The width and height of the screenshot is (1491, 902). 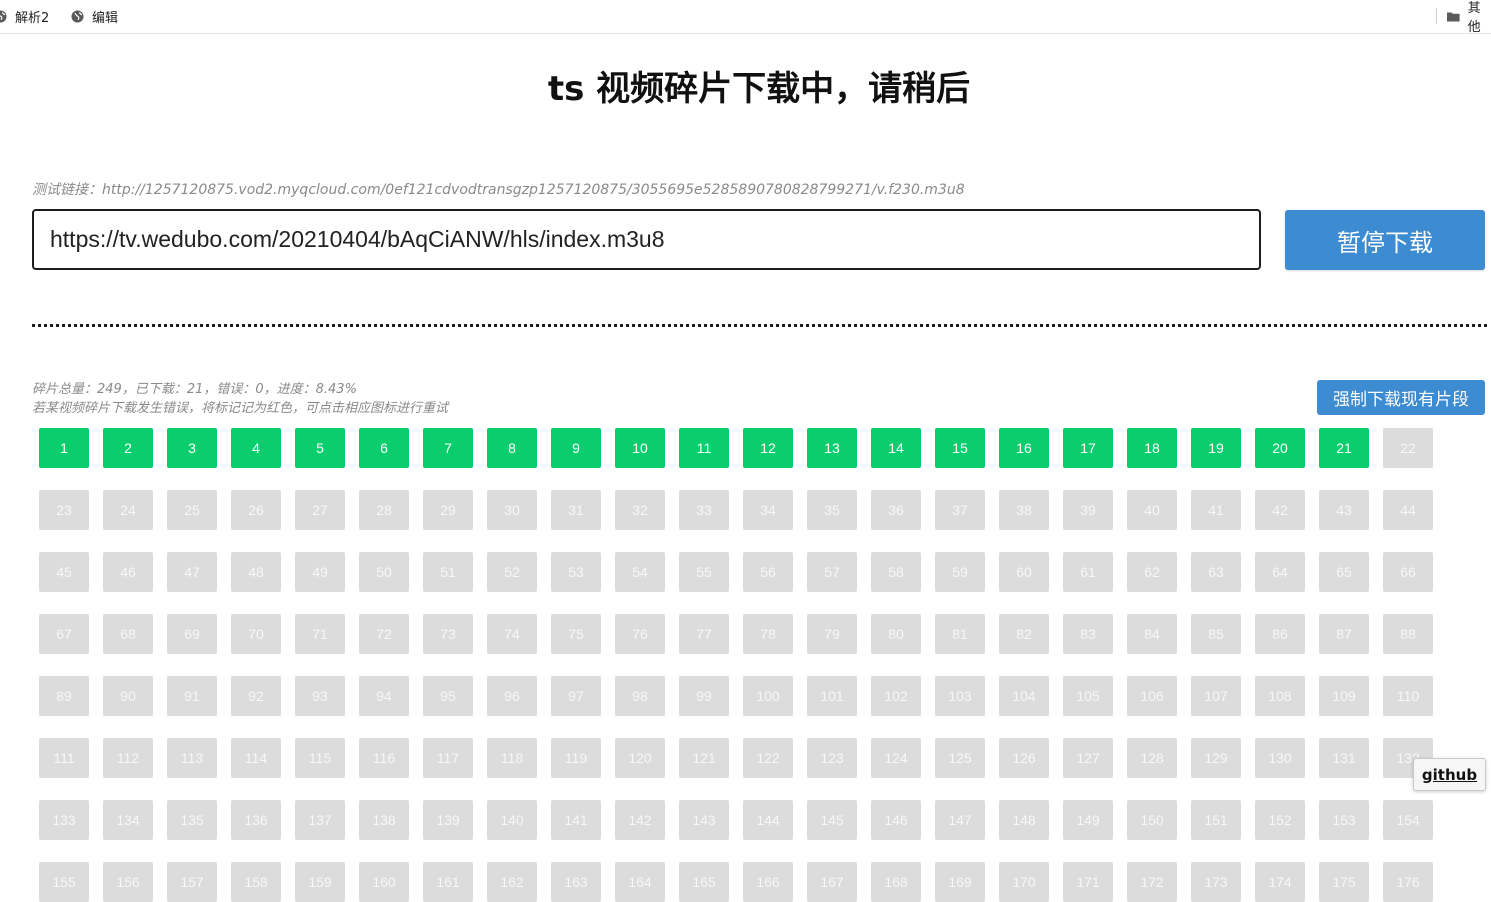 What do you see at coordinates (1385, 240) in the screenshot?
I see `pause-download-button: 暂停下载` at bounding box center [1385, 240].